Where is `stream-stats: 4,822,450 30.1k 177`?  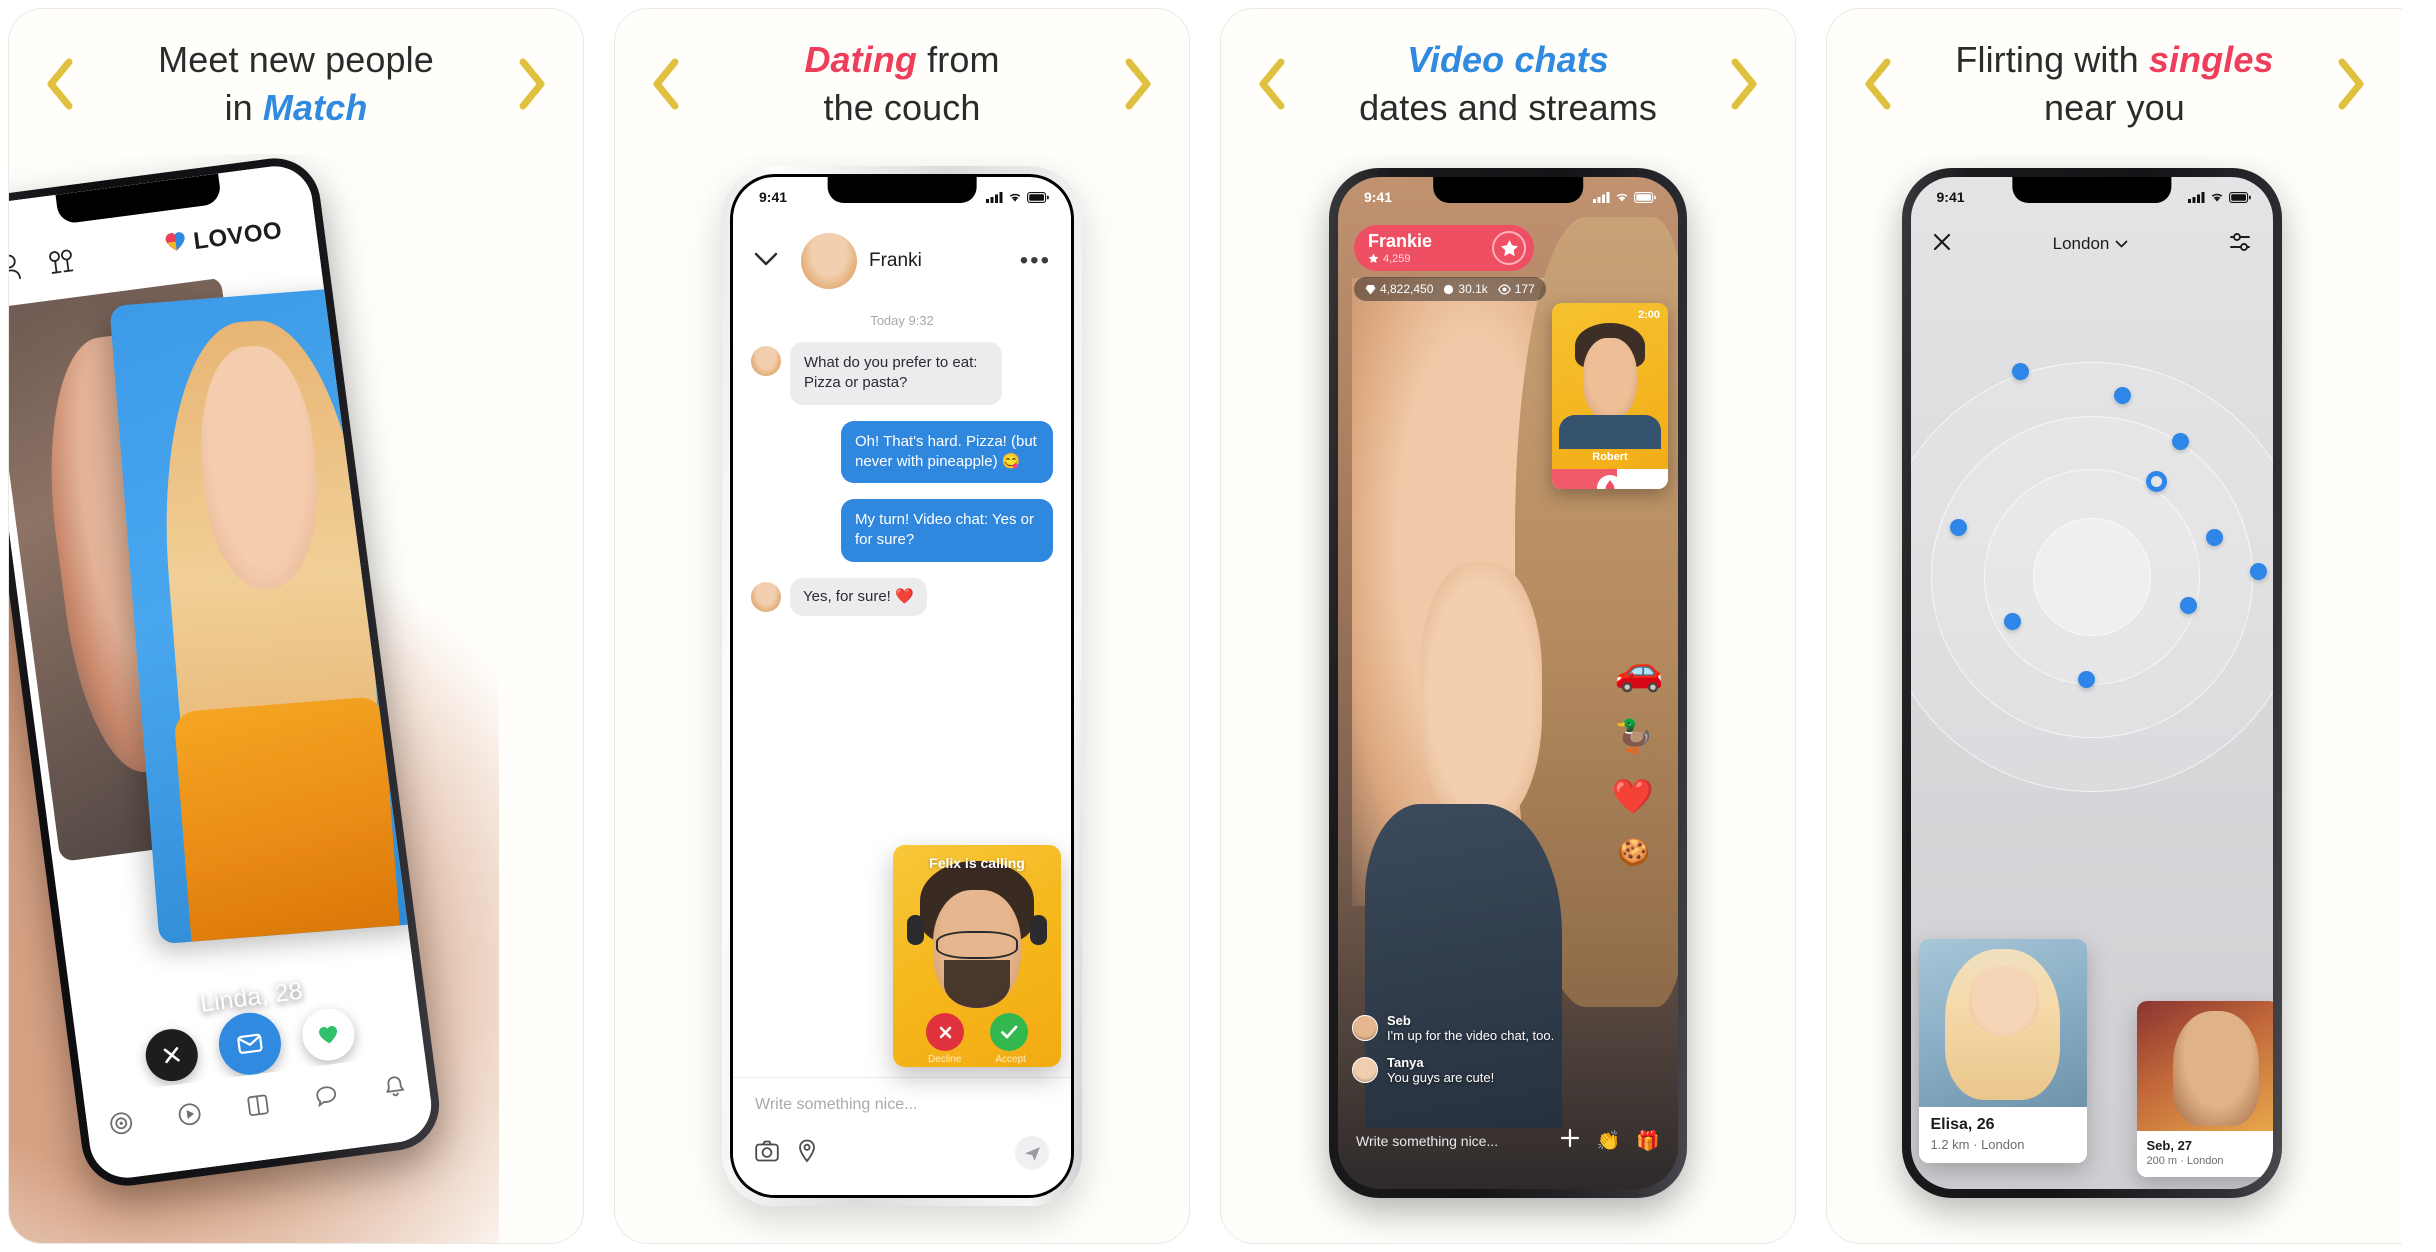 stream-stats: 4,822,450 30.1k 177 is located at coordinates (1450, 289).